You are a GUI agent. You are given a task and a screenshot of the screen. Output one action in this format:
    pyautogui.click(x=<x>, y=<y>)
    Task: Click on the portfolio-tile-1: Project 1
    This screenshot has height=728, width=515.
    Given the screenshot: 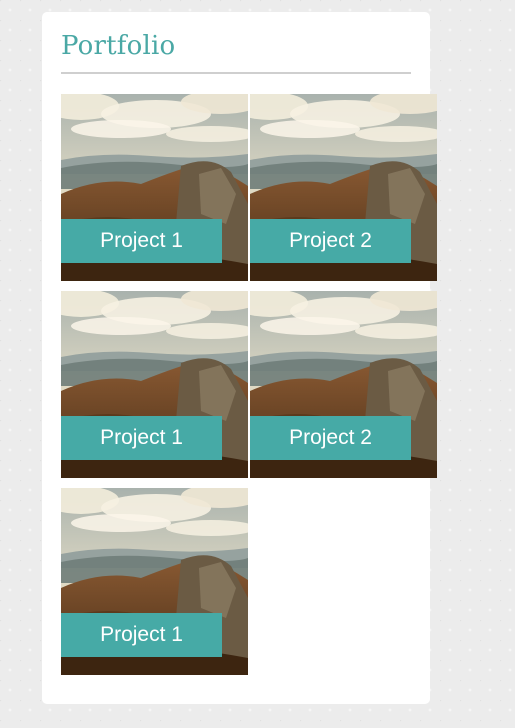 What is the action you would take?
    pyautogui.click(x=154, y=187)
    